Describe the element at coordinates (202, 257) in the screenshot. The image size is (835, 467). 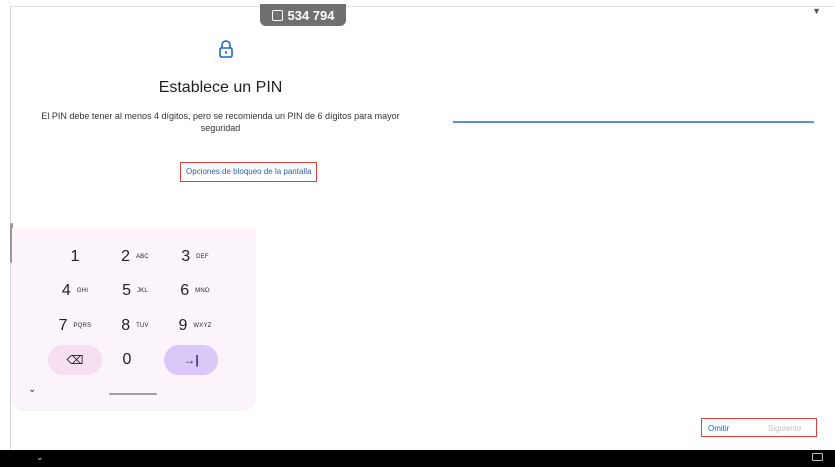
I see `key-letters: DEF` at that location.